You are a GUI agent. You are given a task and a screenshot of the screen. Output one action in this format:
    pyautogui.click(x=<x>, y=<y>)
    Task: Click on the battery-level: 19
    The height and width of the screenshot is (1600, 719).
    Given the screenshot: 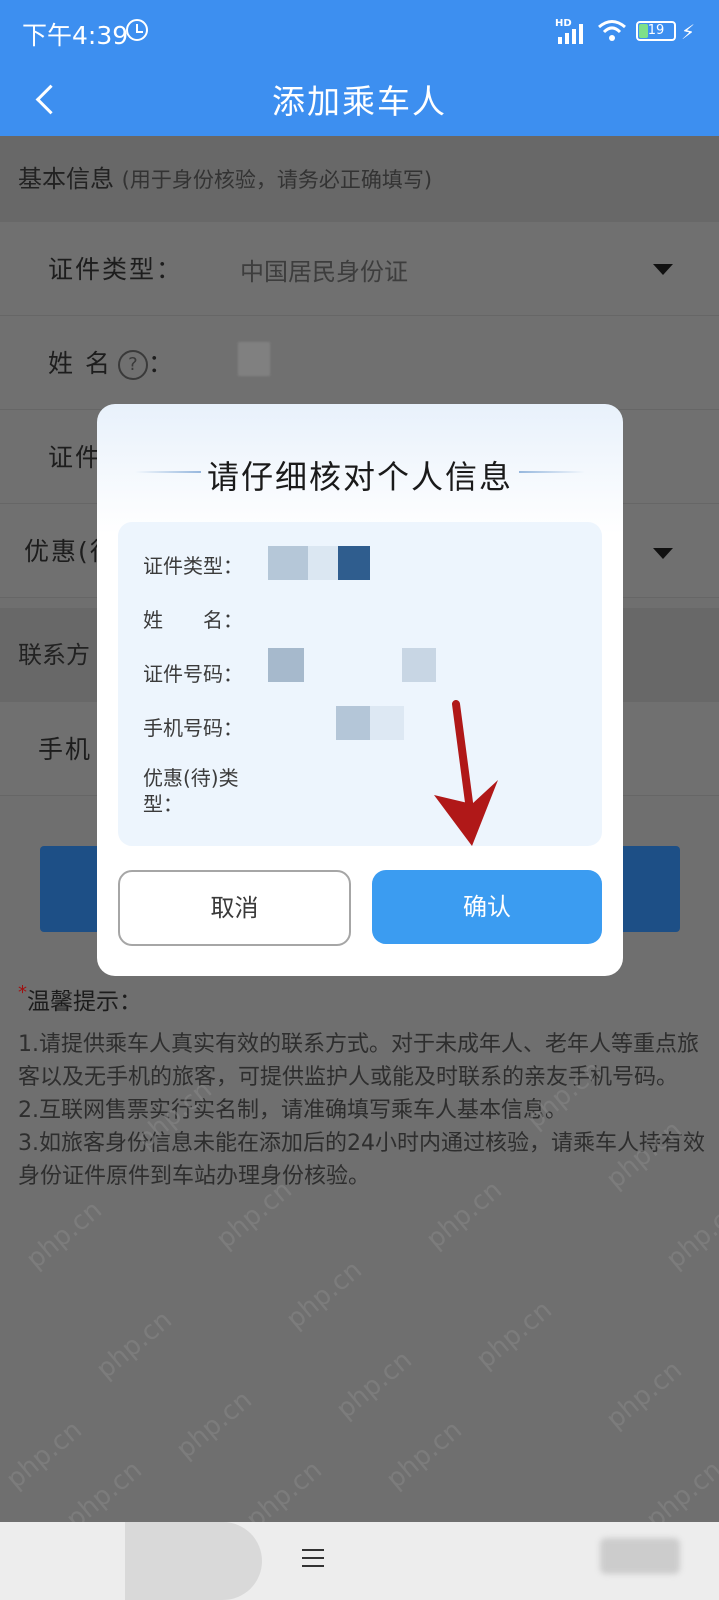 What is the action you would take?
    pyautogui.click(x=656, y=30)
    